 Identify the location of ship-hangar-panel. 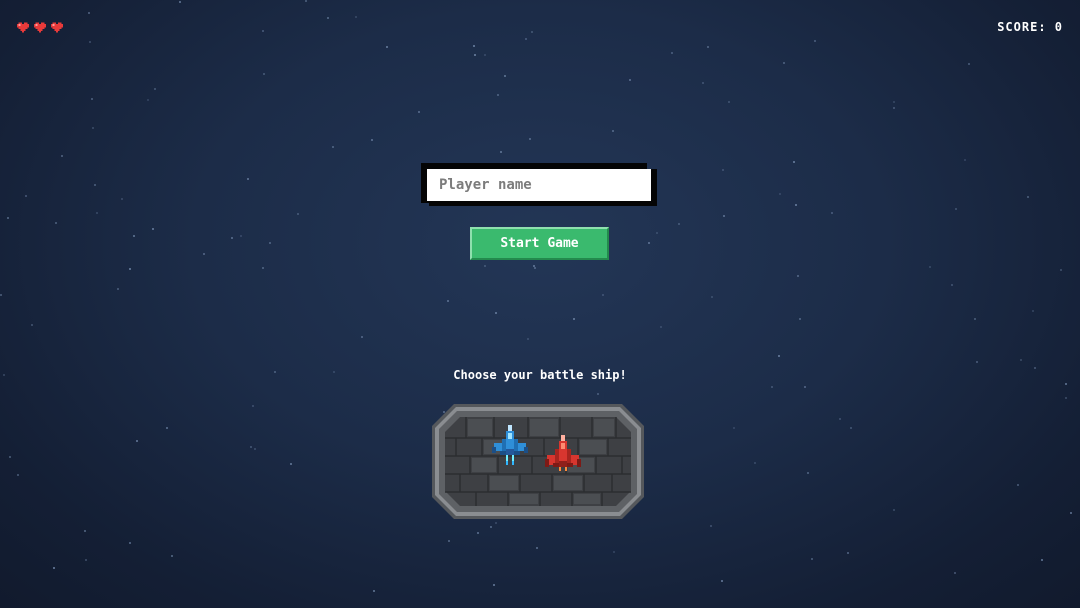
(538, 461).